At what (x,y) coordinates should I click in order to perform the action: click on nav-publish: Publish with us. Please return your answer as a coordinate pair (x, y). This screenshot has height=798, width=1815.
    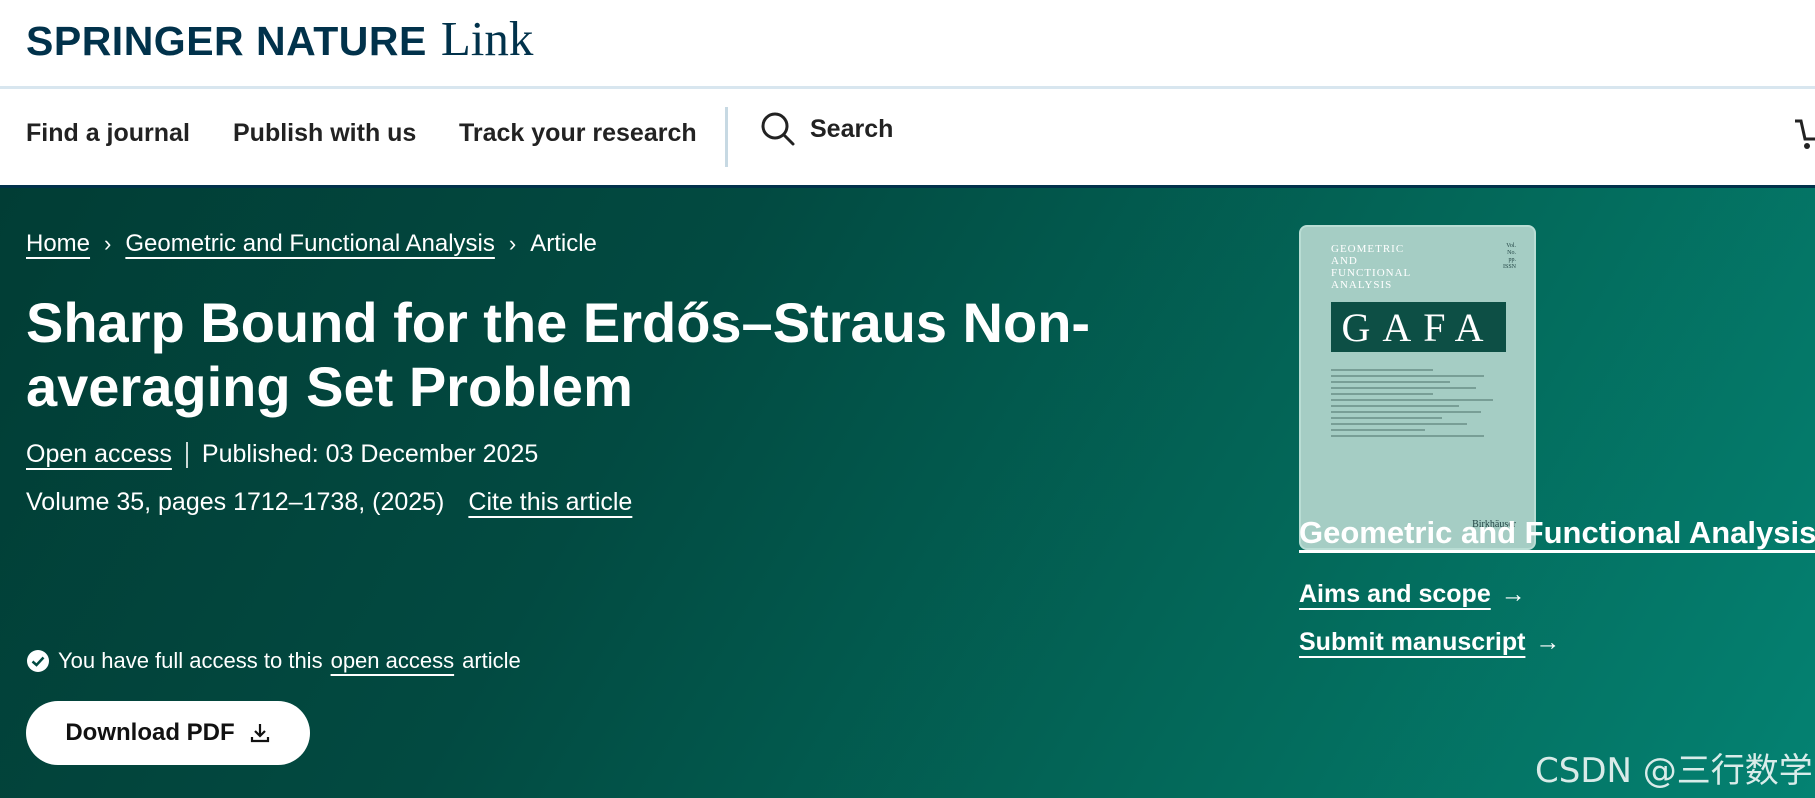
    Looking at the image, I should click on (324, 133).